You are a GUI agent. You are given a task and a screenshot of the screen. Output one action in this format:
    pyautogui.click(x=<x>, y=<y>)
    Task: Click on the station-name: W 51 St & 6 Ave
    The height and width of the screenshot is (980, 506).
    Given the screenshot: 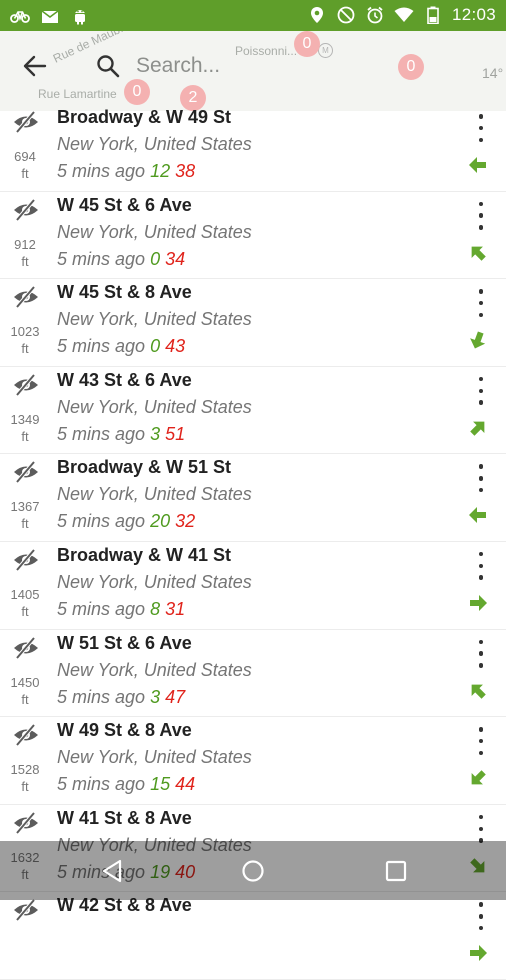 What is the action you would take?
    pyautogui.click(x=124, y=642)
    